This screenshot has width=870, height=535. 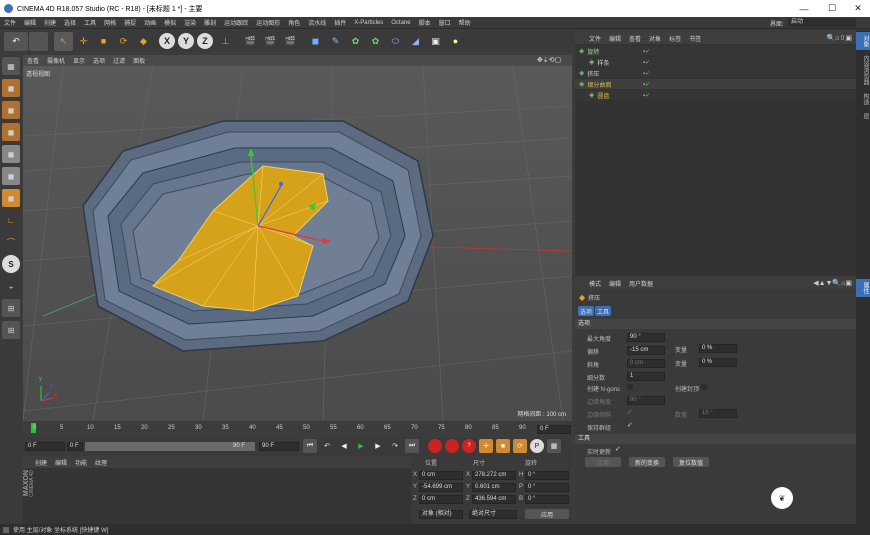 What do you see at coordinates (635, 38) in the screenshot?
I see `object-menu-item: 查看` at bounding box center [635, 38].